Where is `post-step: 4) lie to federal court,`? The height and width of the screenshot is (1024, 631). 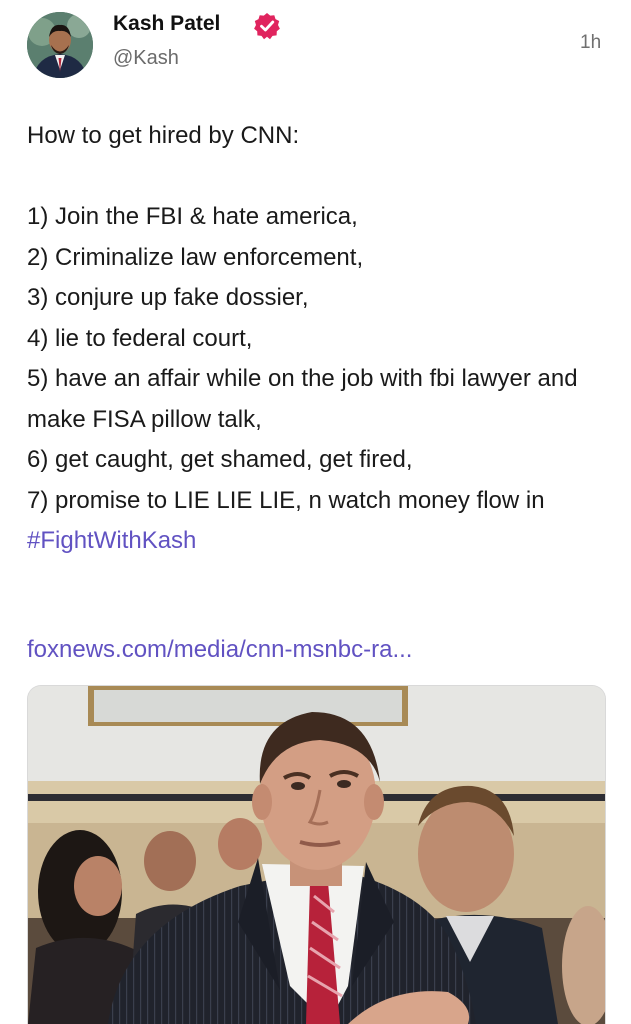
post-step: 4) lie to federal court, is located at coordinates (140, 338).